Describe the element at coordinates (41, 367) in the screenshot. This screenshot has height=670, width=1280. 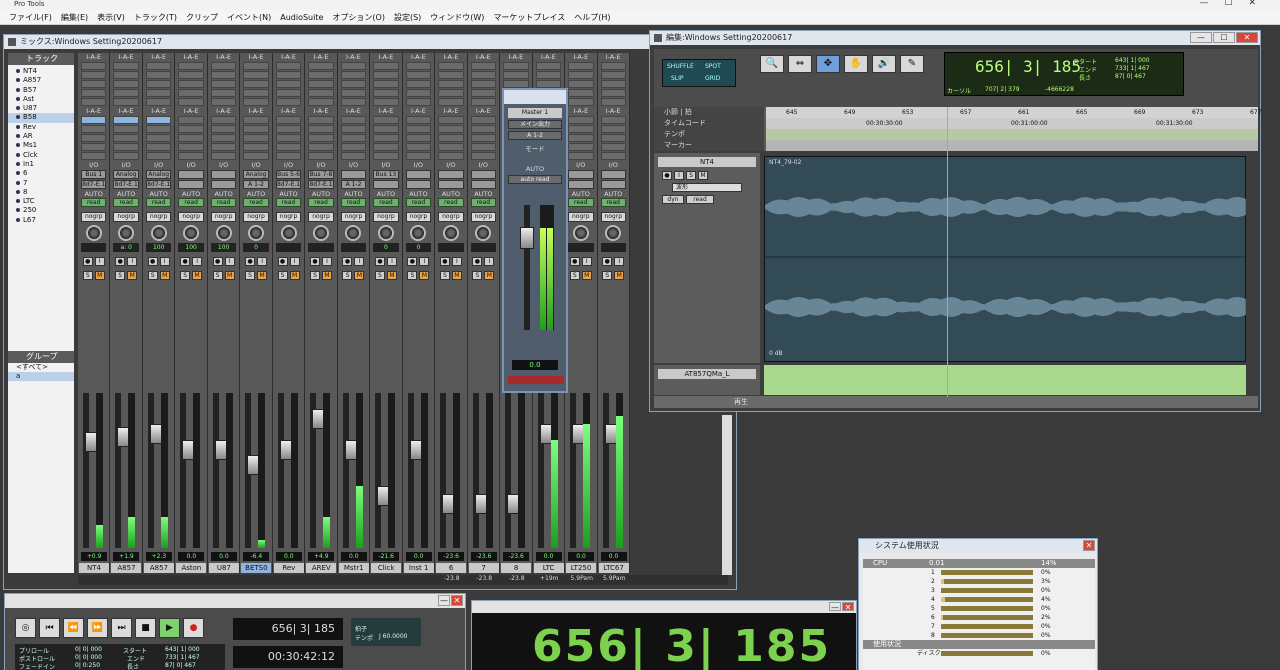
I see `group-item-all: <すべて>` at that location.